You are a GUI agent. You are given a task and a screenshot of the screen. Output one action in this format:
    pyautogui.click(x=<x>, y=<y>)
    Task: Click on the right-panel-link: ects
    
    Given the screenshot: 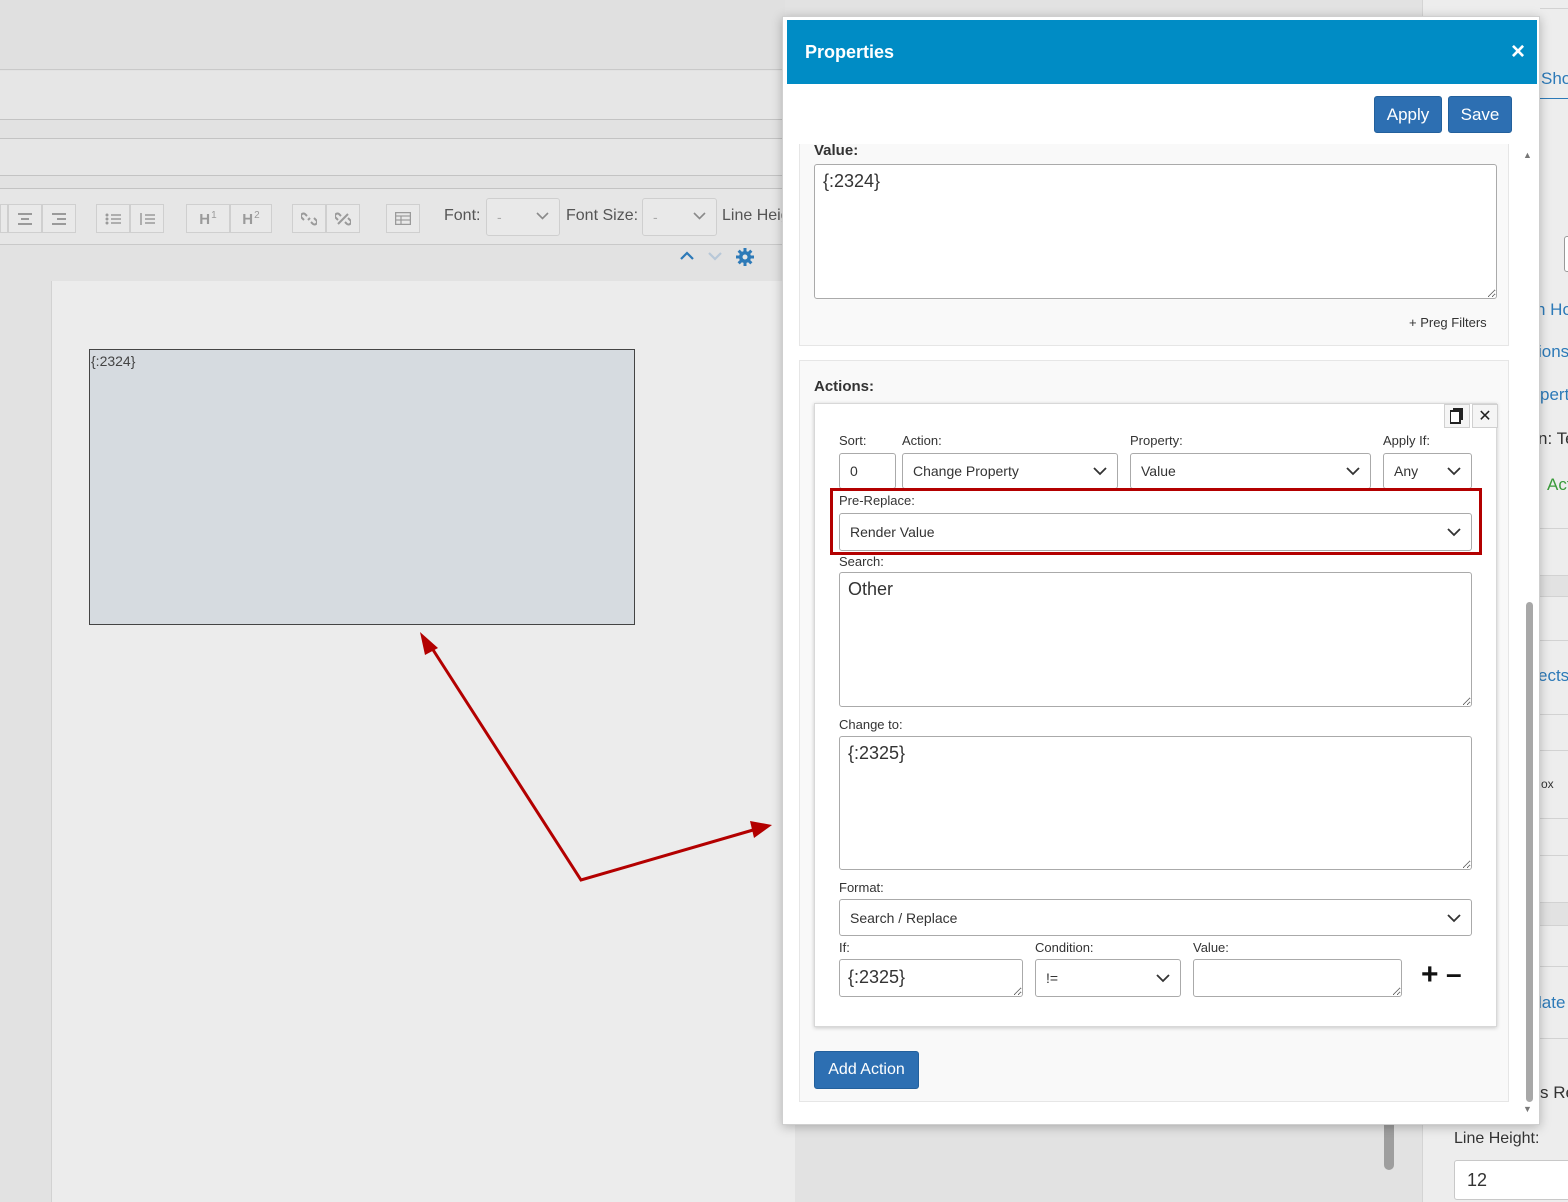 What is the action you would take?
    pyautogui.click(x=1553, y=676)
    